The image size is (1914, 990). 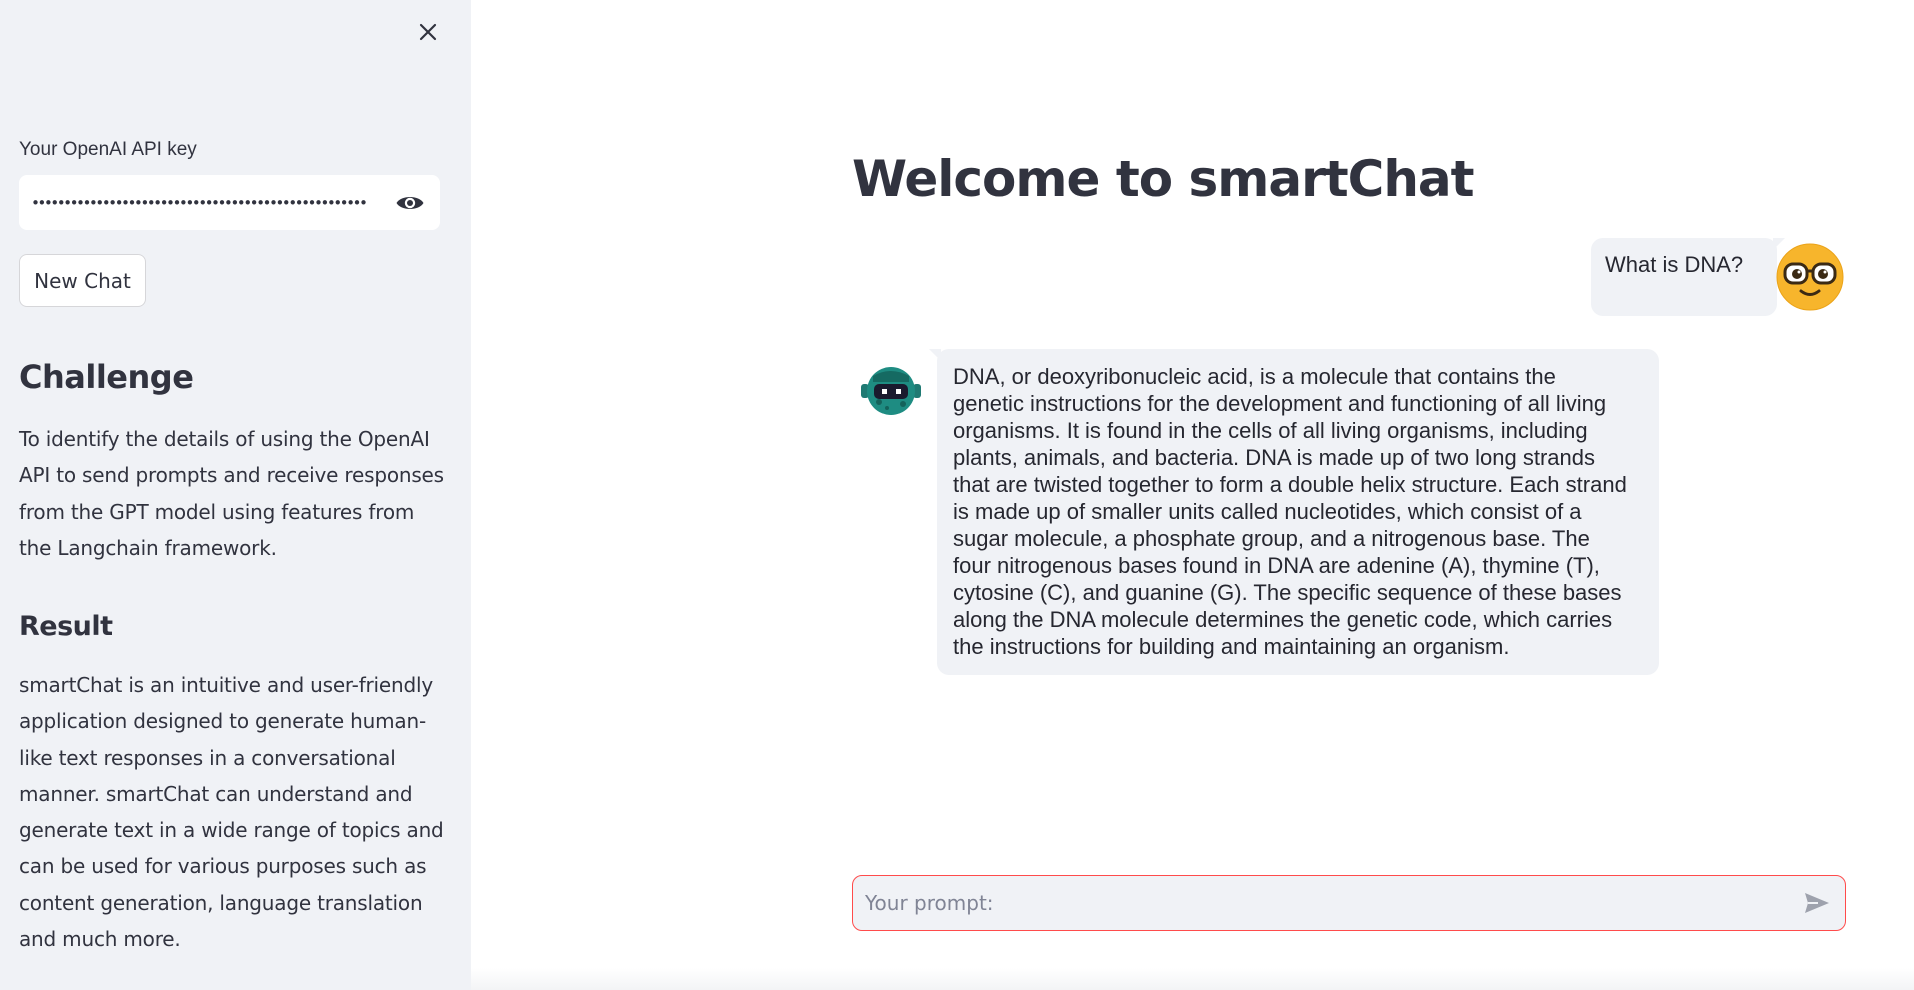 What do you see at coordinates (935, 355) in the screenshot?
I see `bubble-tail` at bounding box center [935, 355].